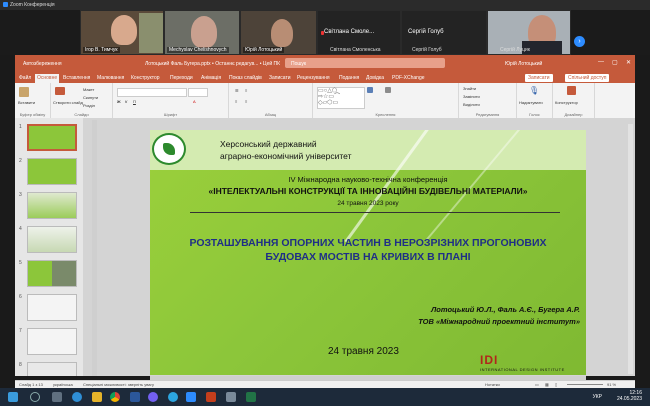 Image resolution: width=650 pixels, height=406 pixels. Describe the element at coordinates (280, 78) in the screenshot. I see `tab-record: Записати` at that location.